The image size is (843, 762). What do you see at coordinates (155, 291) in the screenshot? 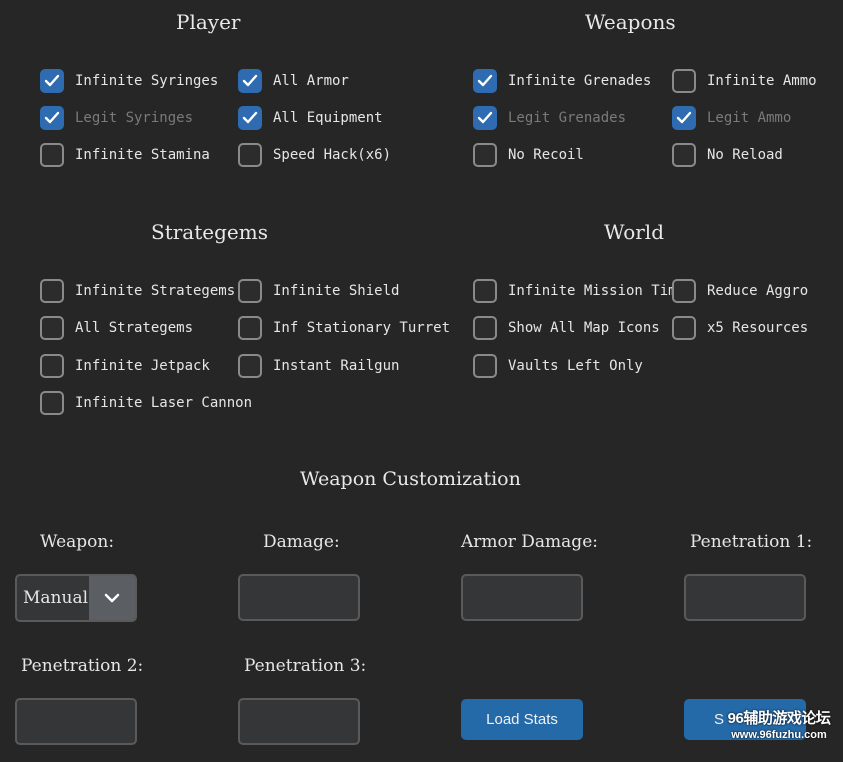
I see `checkbox-label: Infinite Strategems` at bounding box center [155, 291].